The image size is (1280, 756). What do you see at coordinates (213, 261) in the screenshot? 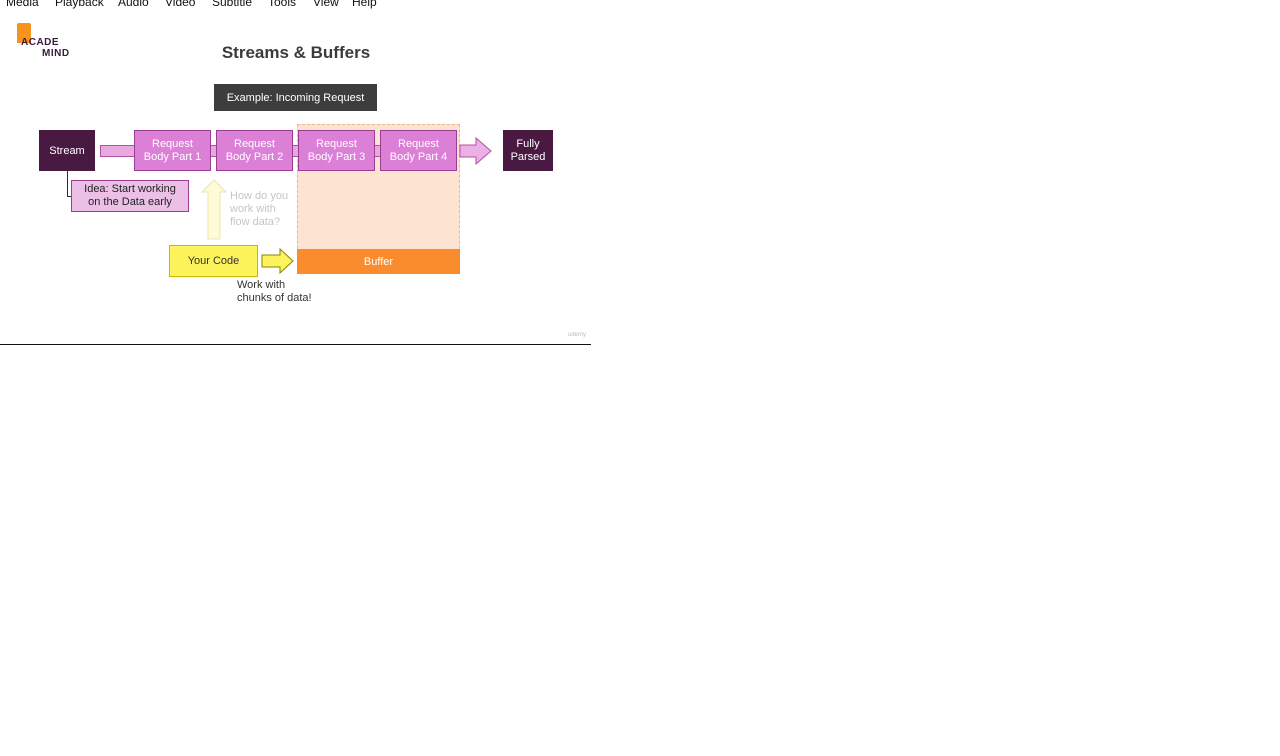
I see `your-code-box: Your Code` at bounding box center [213, 261].